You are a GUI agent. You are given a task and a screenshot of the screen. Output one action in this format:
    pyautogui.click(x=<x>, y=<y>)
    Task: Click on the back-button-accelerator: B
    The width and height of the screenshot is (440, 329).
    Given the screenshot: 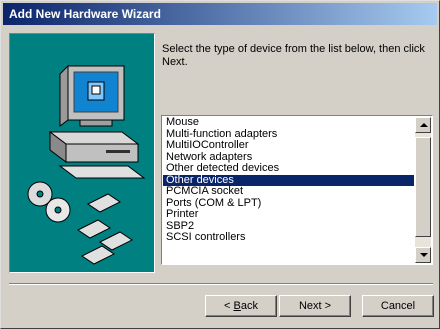 What is the action you would take?
    pyautogui.click(x=237, y=306)
    